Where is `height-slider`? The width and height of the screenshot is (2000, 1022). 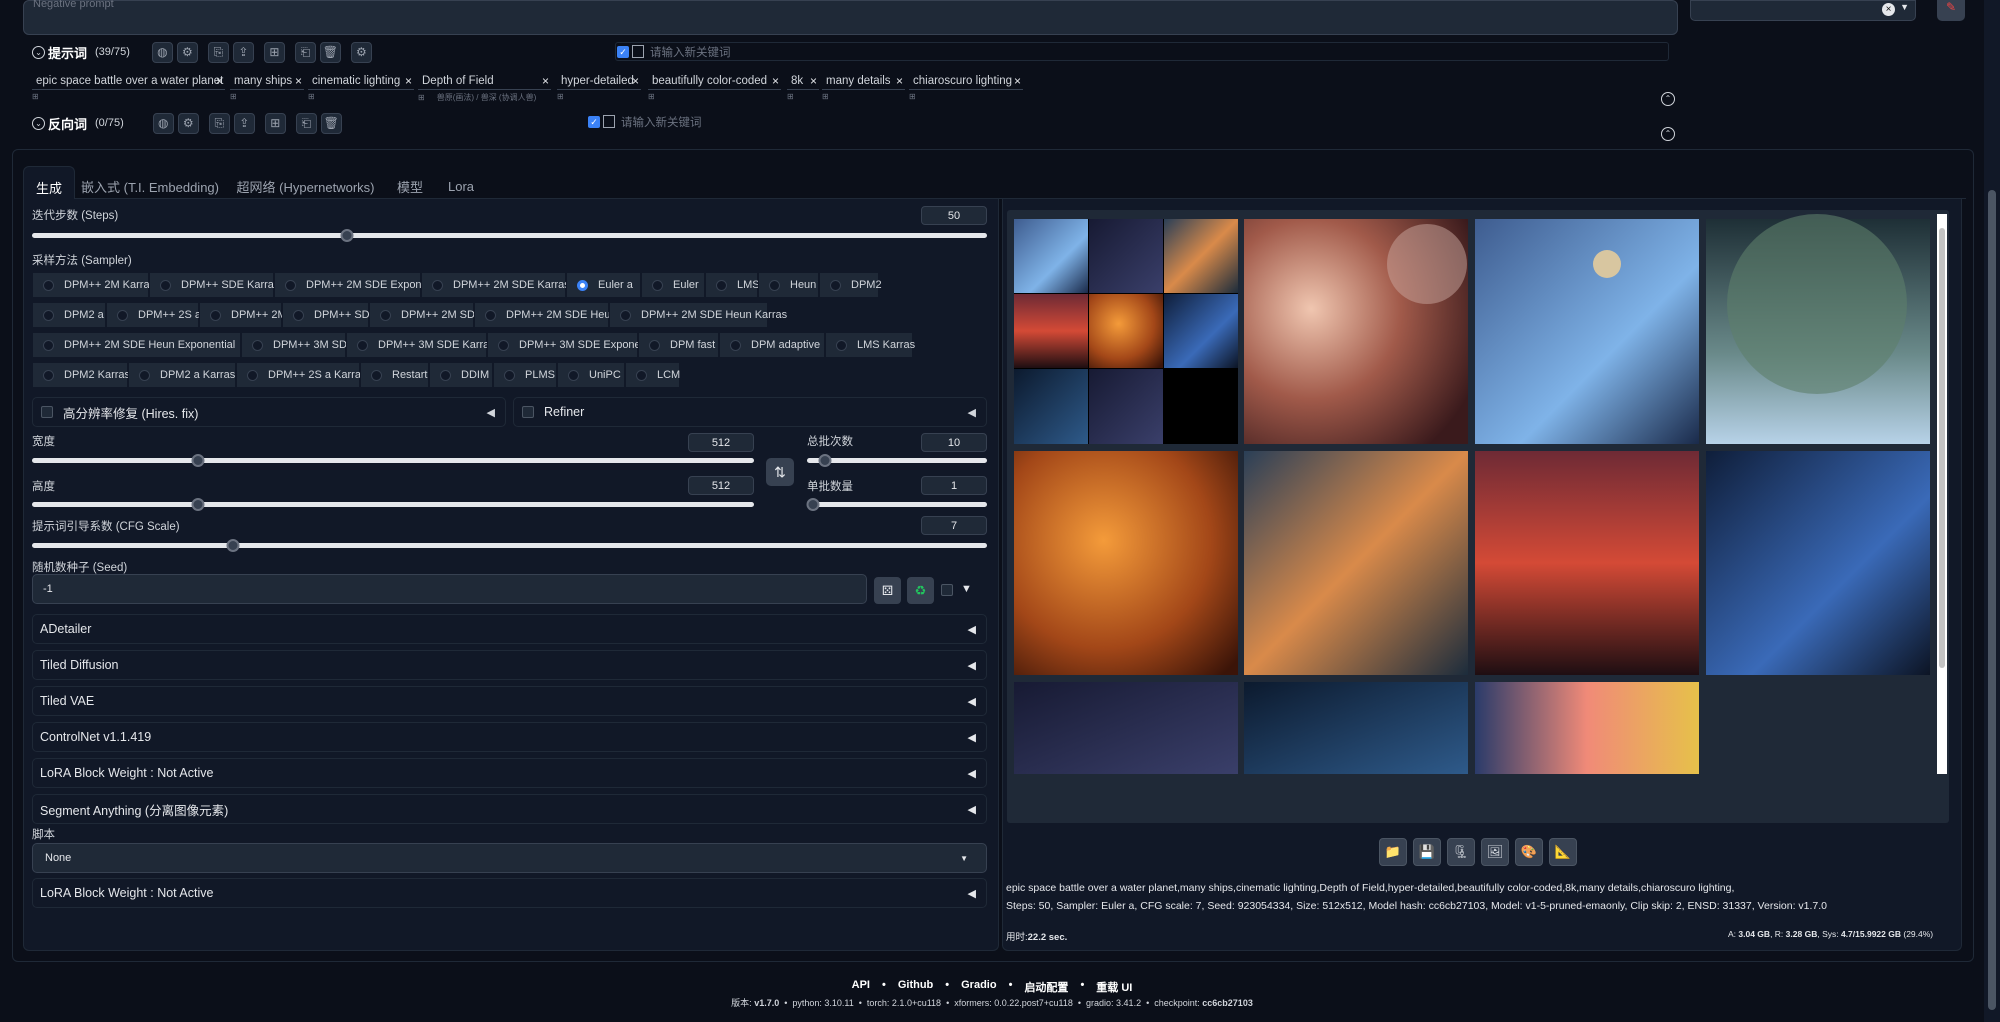 height-slider is located at coordinates (393, 504).